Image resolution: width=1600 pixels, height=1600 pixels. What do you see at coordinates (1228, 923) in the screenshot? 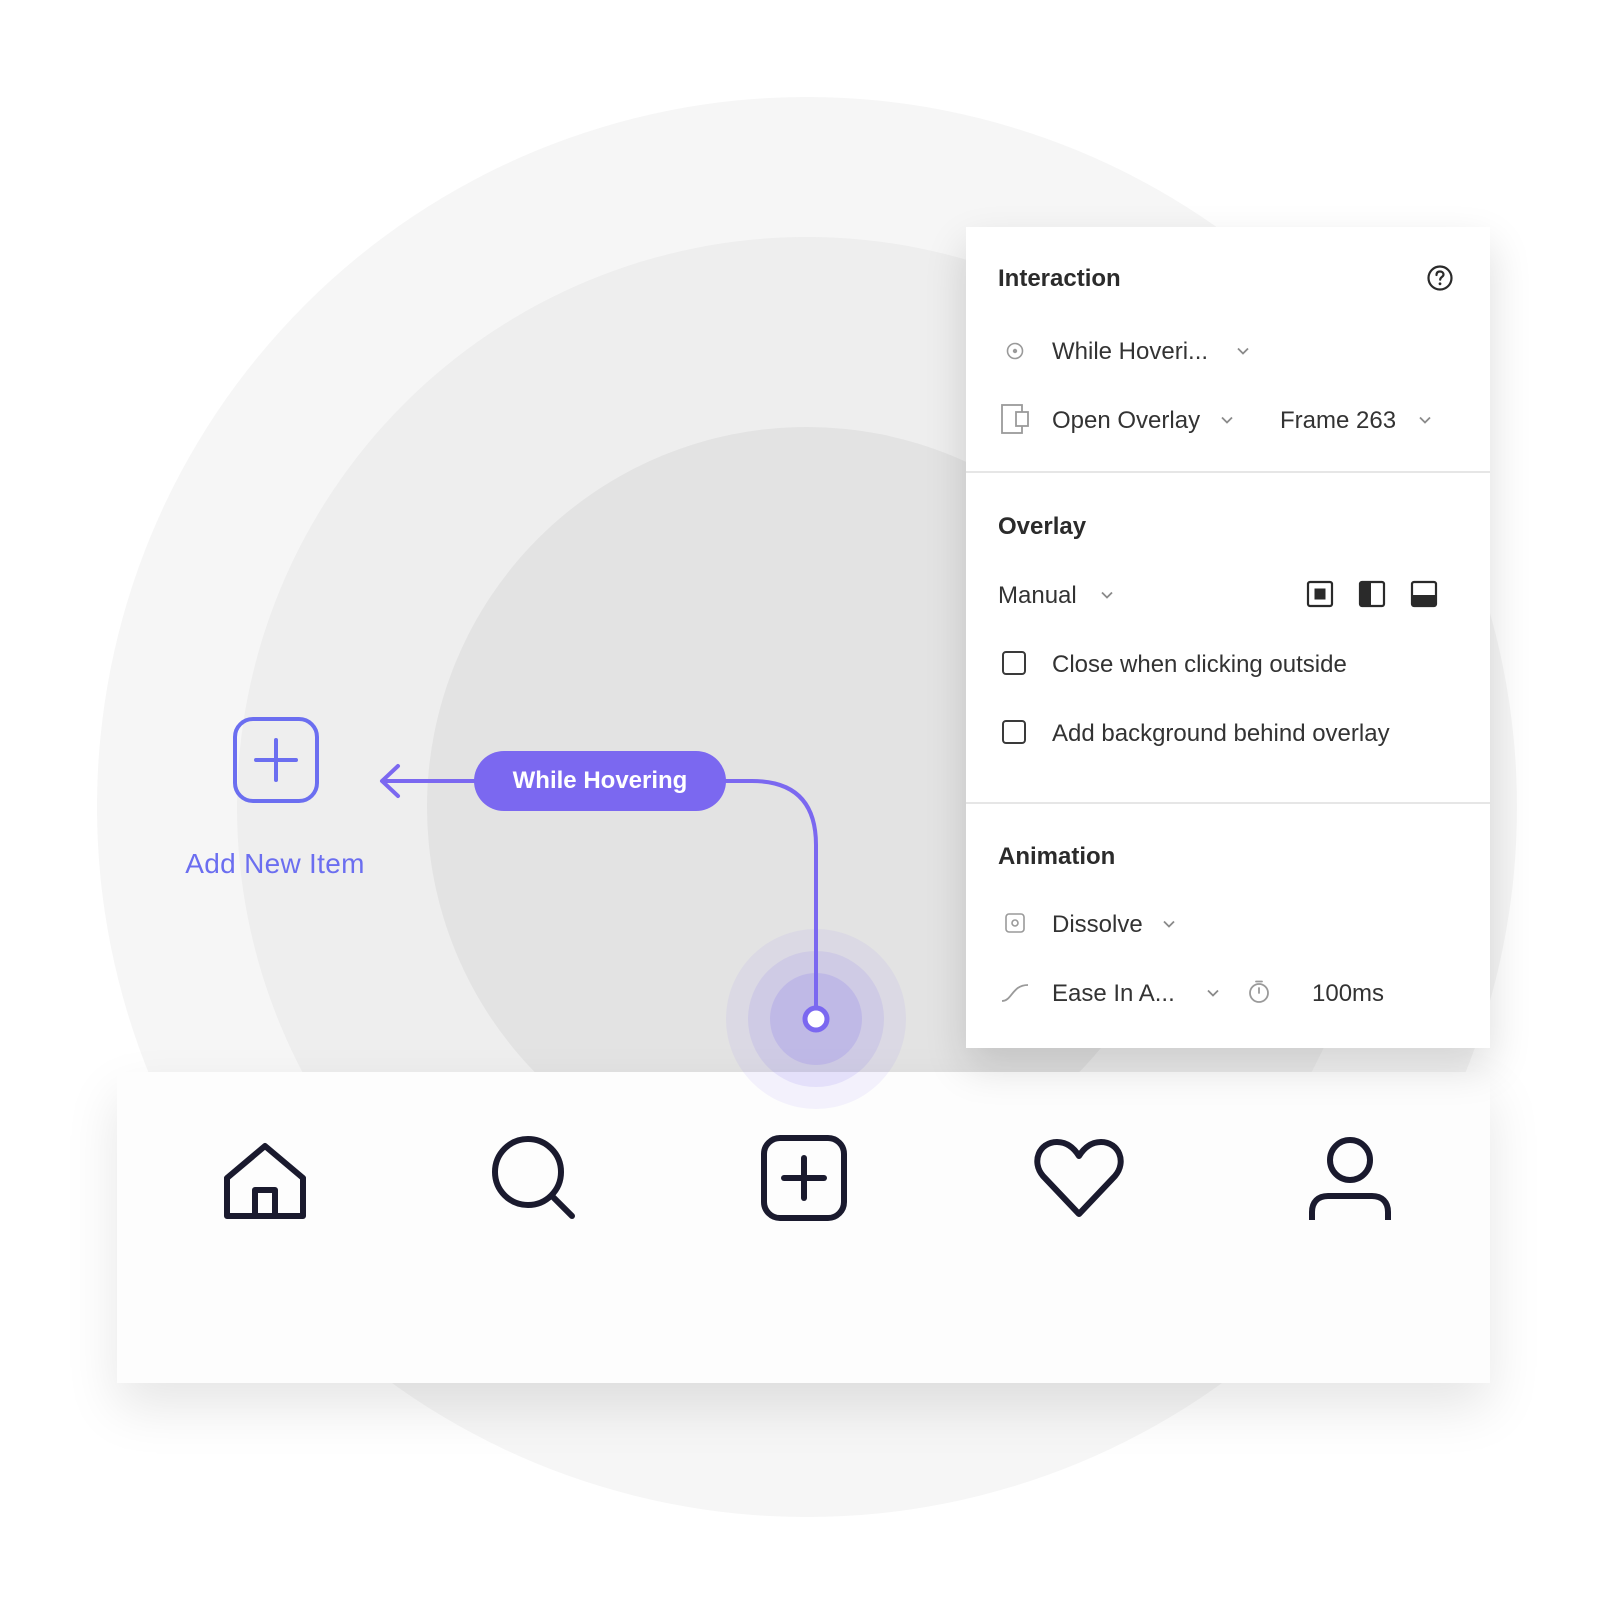
I see `animation-type-select: Dissolve` at bounding box center [1228, 923].